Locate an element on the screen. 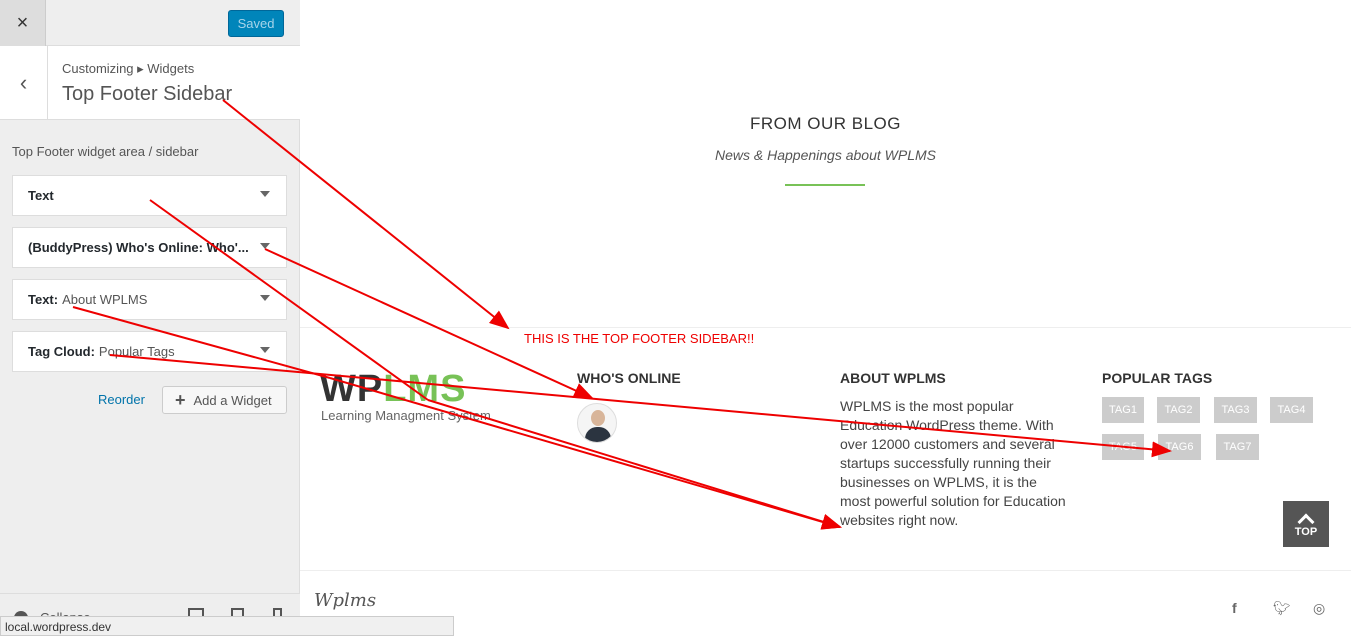 The height and width of the screenshot is (636, 1351). tag-link: TAG6 is located at coordinates (1179, 447).